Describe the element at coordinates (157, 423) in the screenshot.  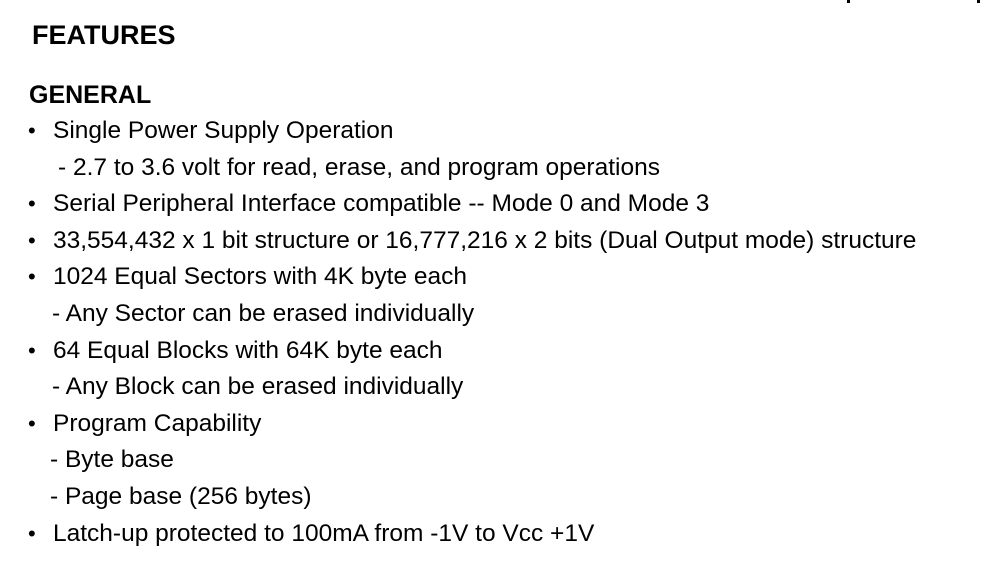
I see `feature-text: Program Capability` at that location.